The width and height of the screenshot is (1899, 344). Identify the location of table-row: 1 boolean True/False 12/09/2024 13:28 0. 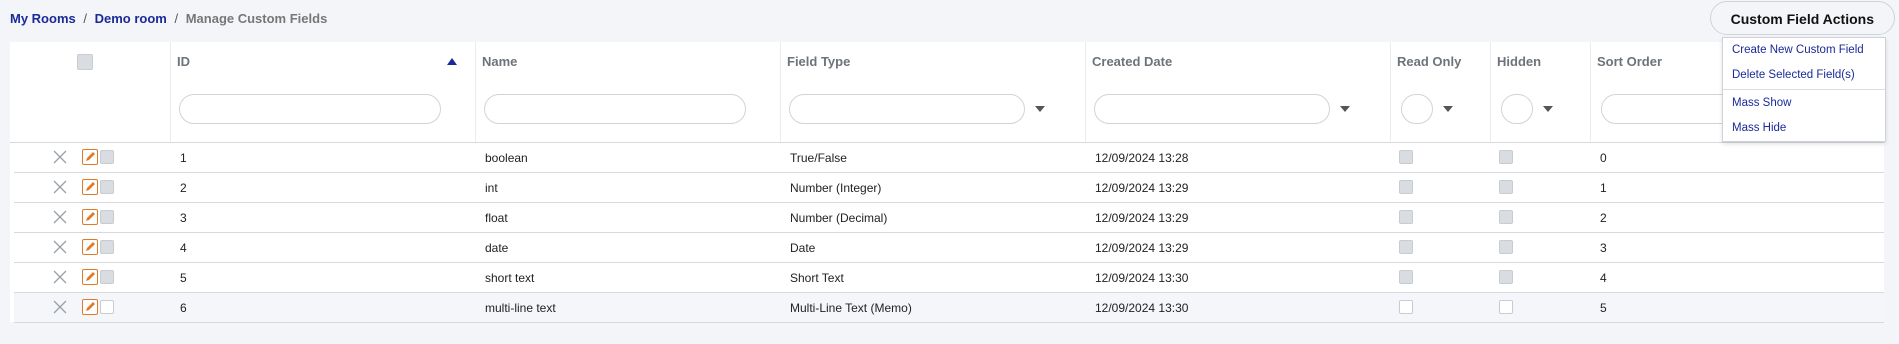
(949, 158).